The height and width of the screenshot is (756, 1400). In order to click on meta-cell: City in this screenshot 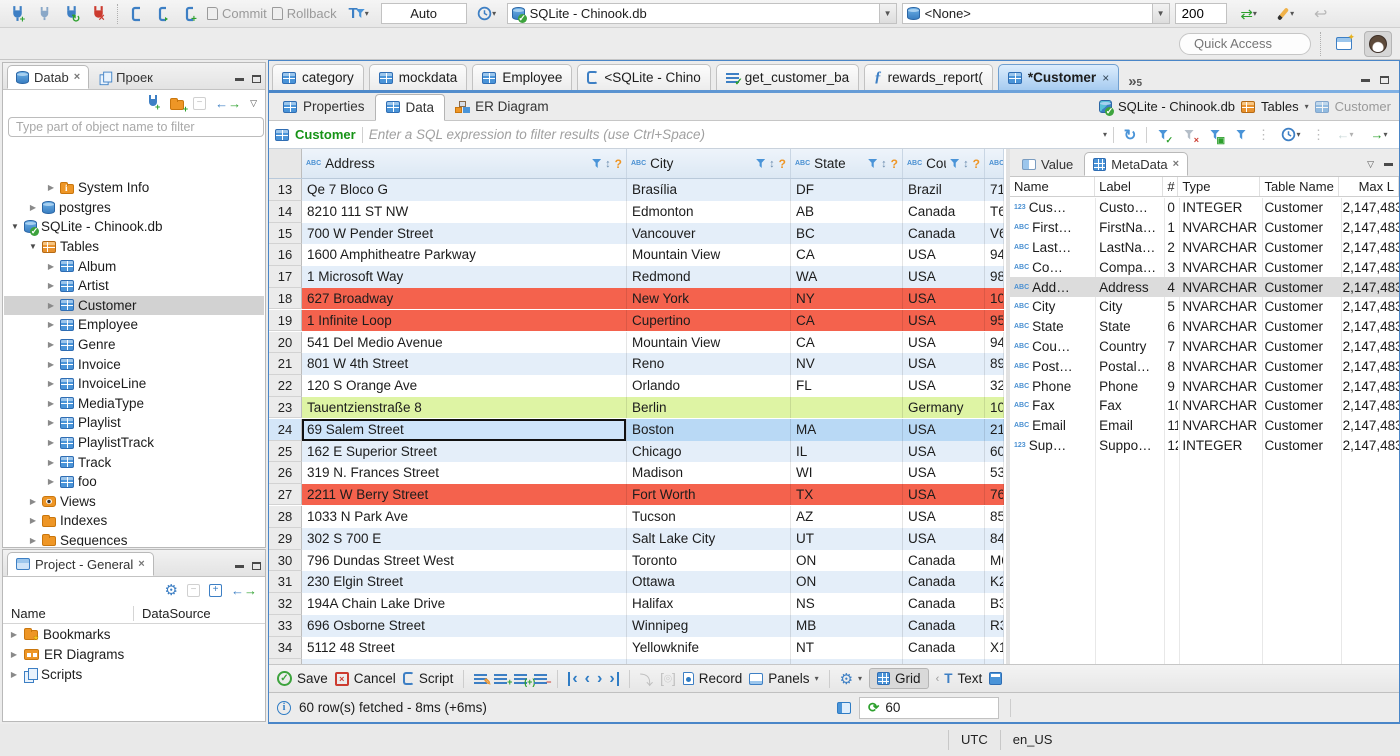, I will do `click(1129, 306)`.